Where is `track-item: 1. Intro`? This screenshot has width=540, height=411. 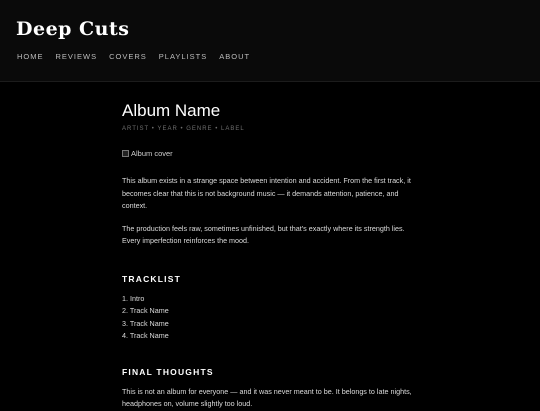 track-item: 1. Intro is located at coordinates (133, 298).